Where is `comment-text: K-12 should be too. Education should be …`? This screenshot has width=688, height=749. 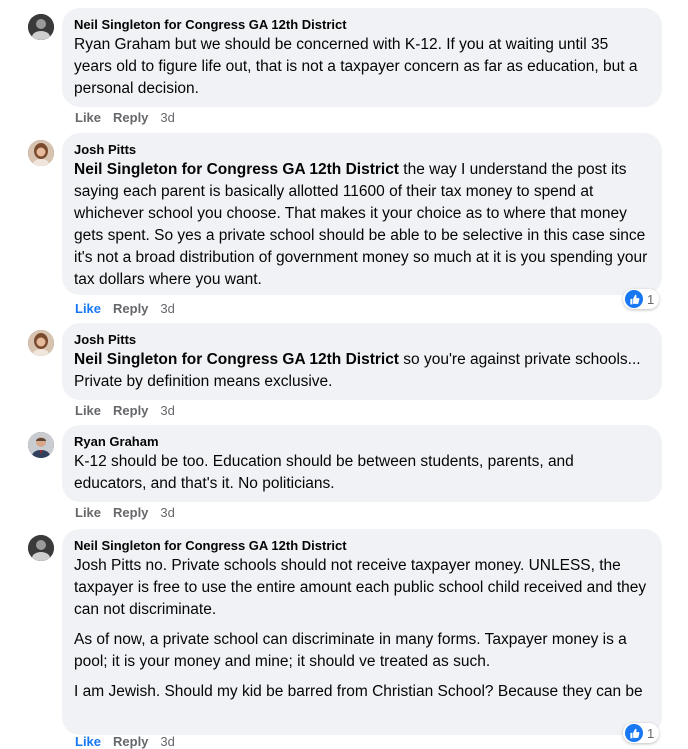
comment-text: K-12 should be too. Education should be … is located at coordinates (362, 473).